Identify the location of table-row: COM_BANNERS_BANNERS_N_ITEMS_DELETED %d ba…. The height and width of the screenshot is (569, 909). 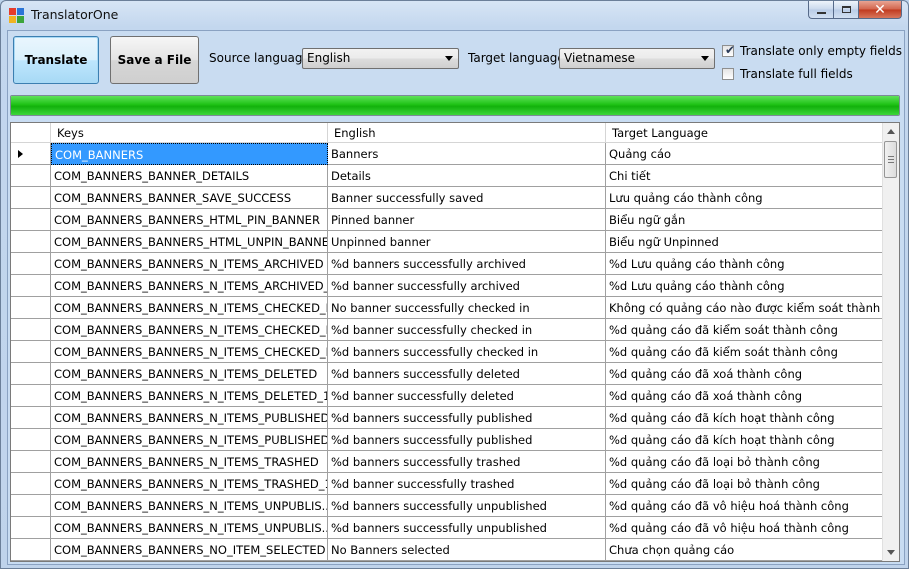
(448, 374).